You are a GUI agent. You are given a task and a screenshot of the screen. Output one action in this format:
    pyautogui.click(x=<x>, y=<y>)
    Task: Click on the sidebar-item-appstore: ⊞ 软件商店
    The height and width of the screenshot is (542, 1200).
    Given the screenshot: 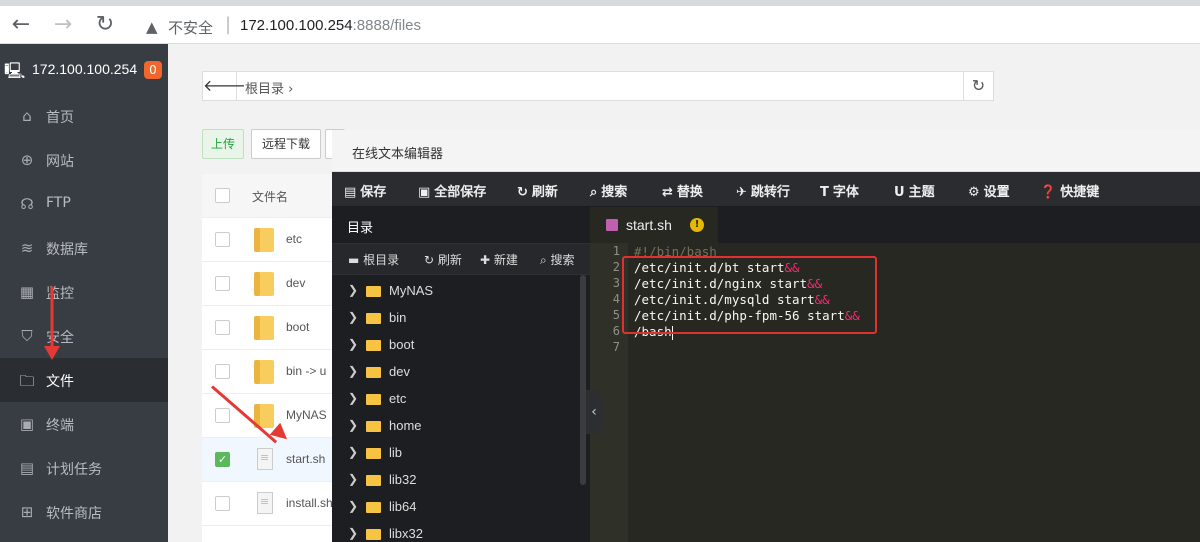 What is the action you would take?
    pyautogui.click(x=84, y=512)
    